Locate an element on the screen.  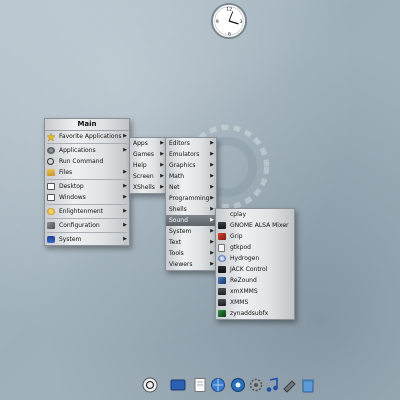
menu-item-windows: Windows ▶ is located at coordinates (87, 197).